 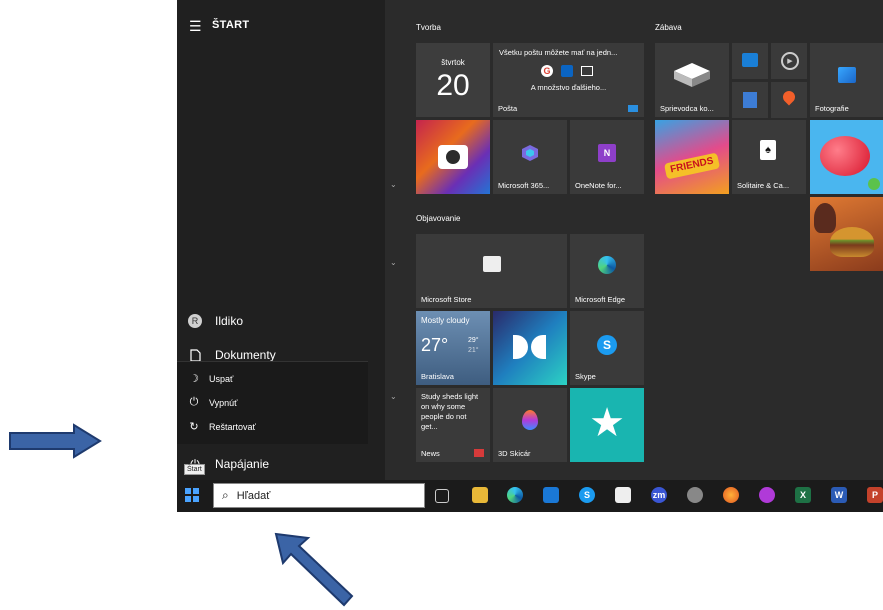 I want to click on restart-icon: ↻, so click(x=194, y=427).